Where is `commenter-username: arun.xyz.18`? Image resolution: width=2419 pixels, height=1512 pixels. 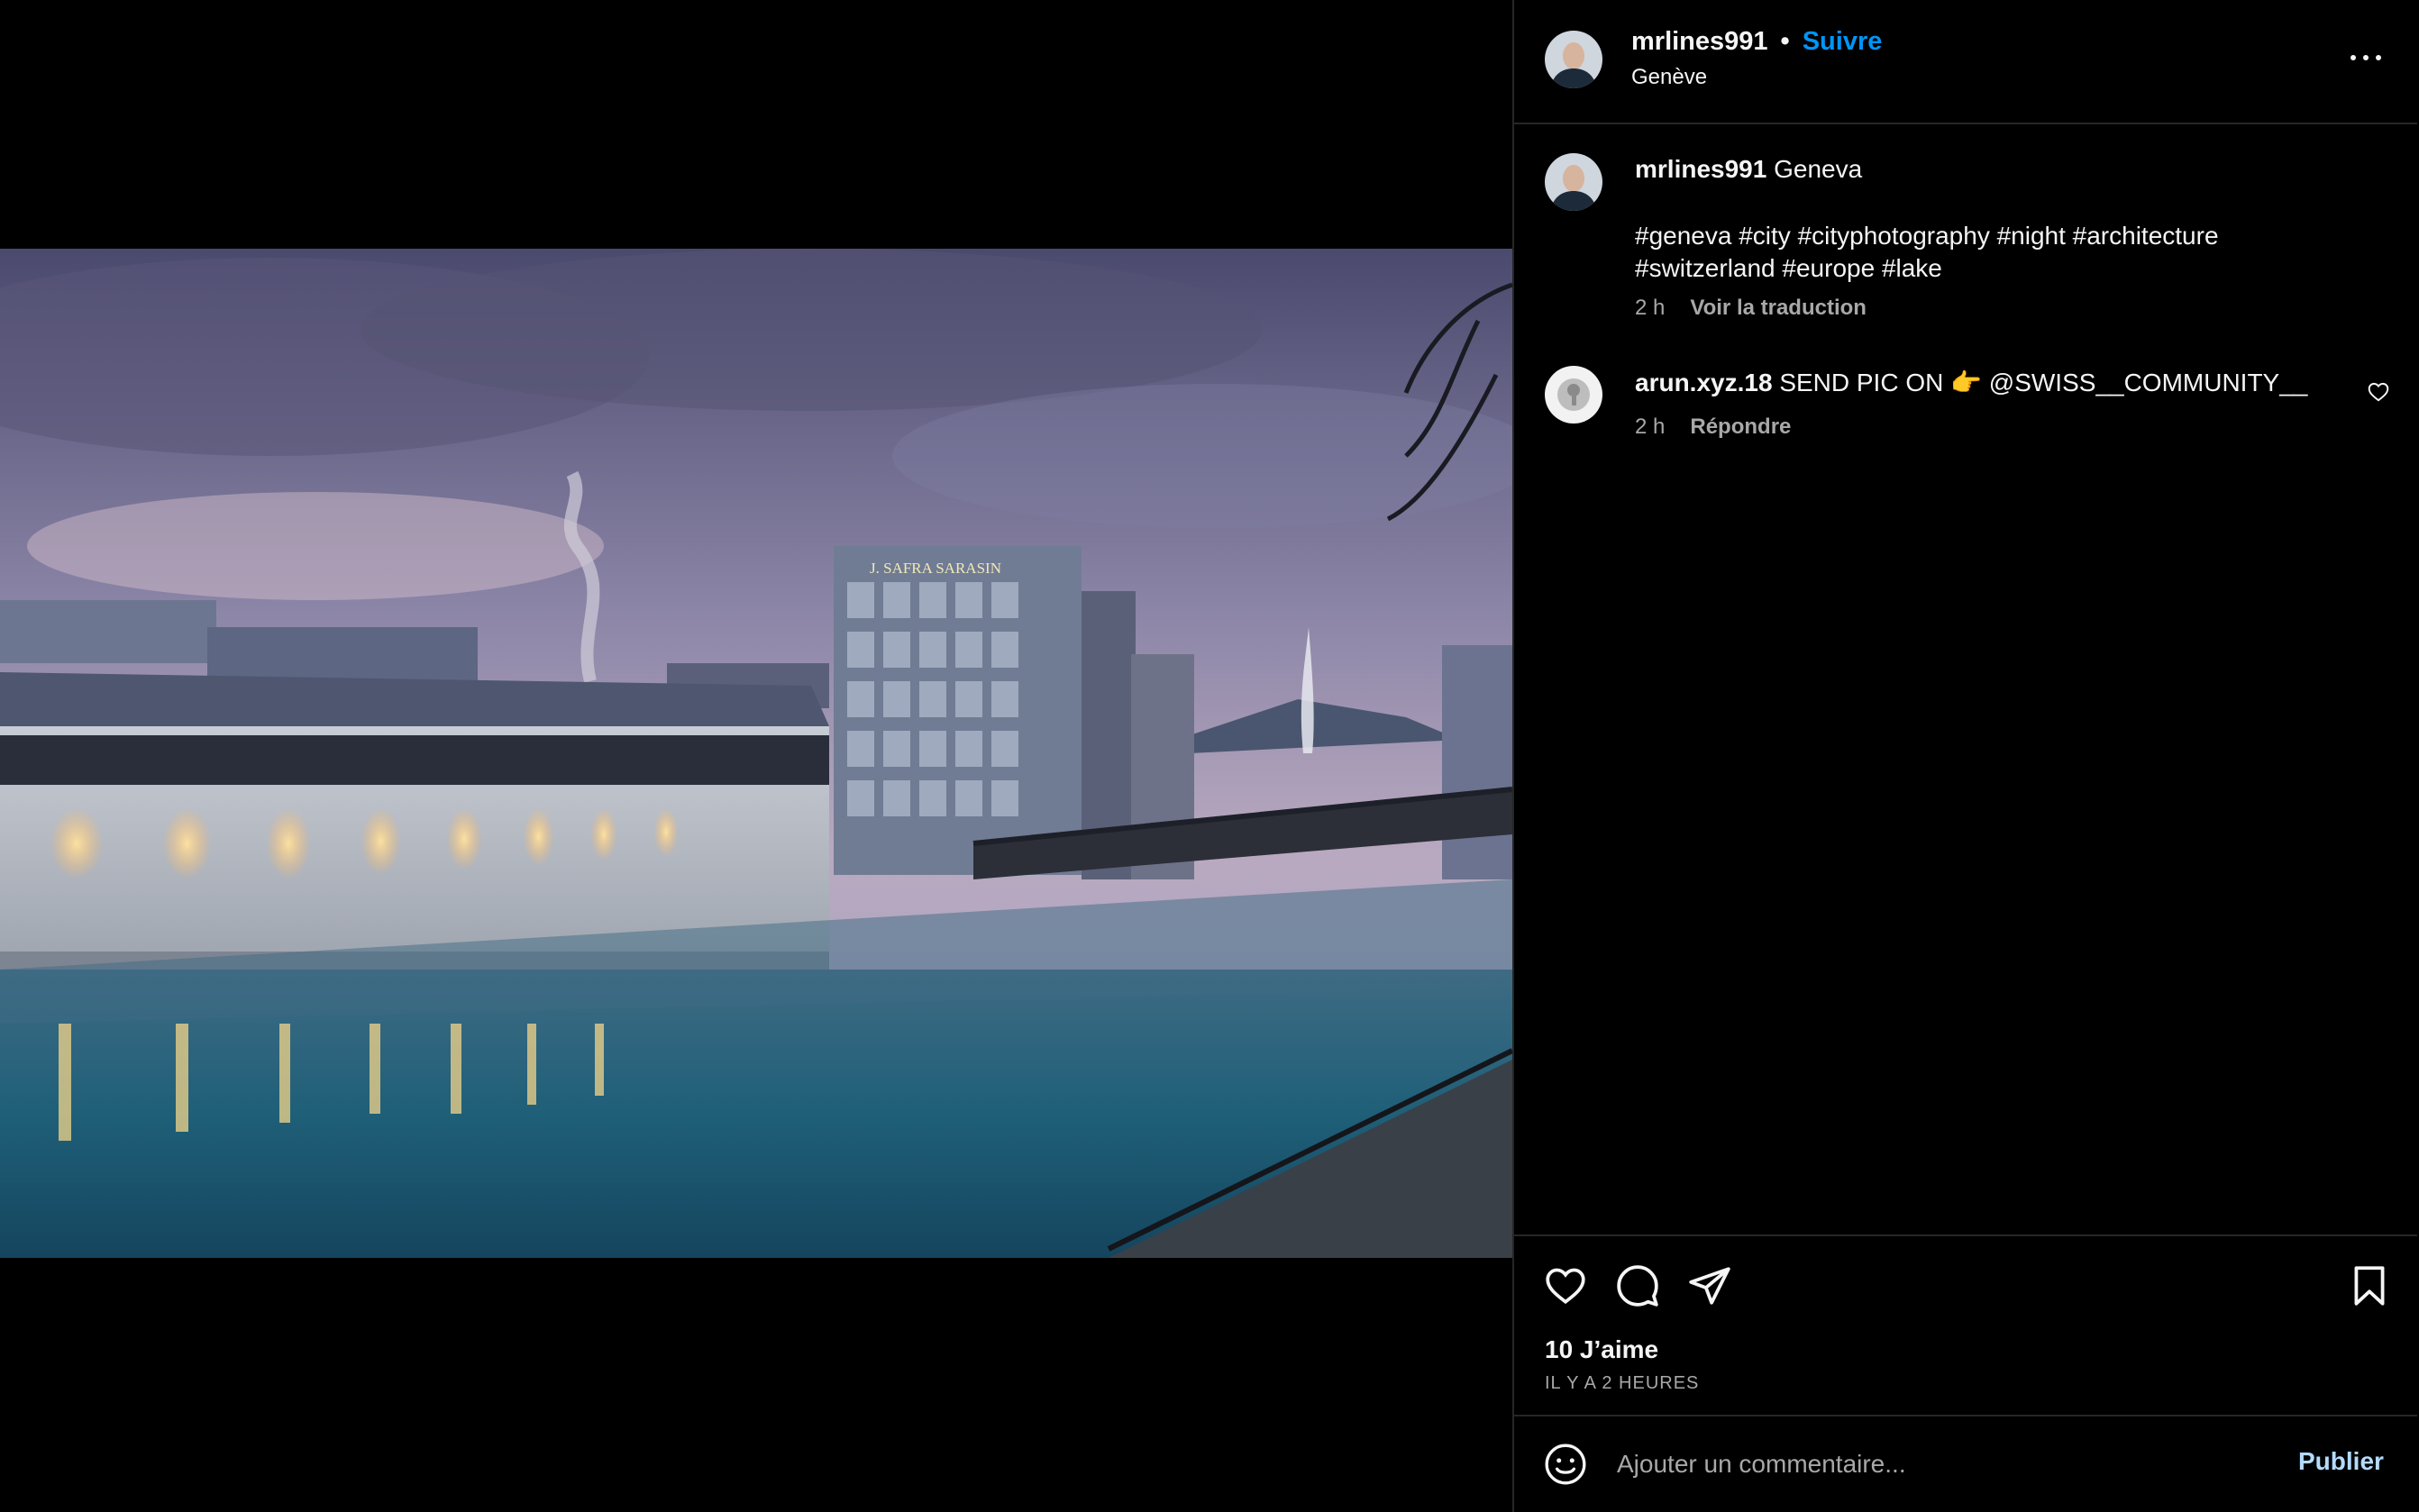
commenter-username: arun.xyz.18 is located at coordinates (1704, 382).